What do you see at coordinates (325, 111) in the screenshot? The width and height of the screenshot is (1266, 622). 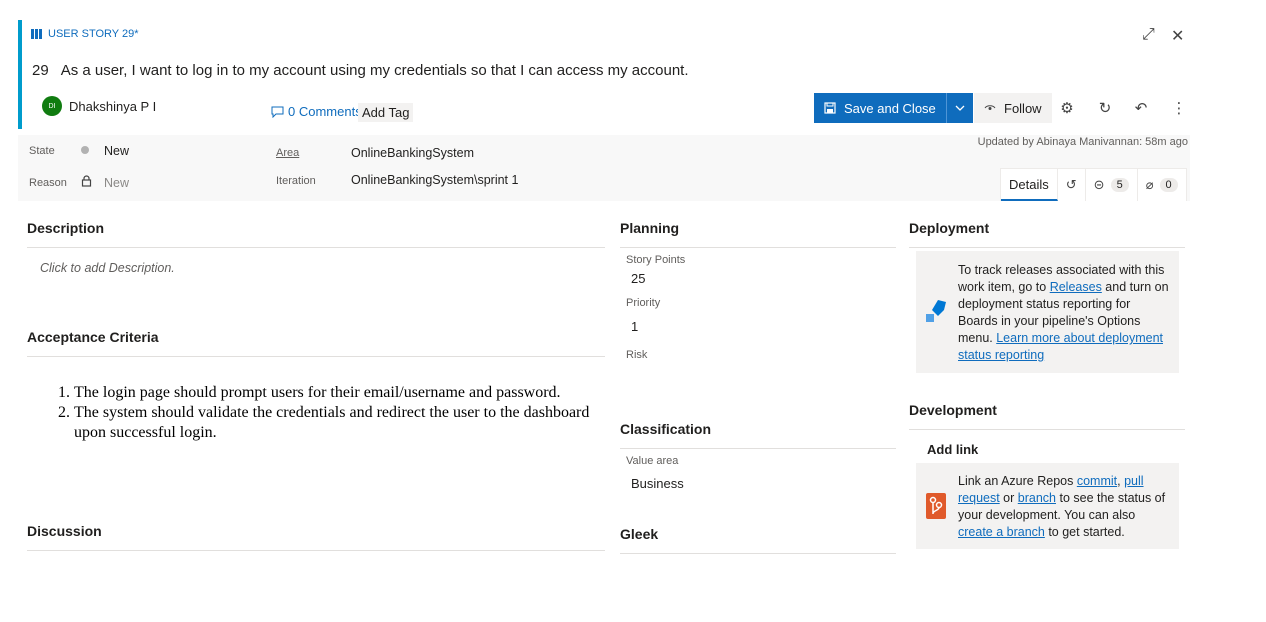 I see `comments-label: 0 Comments` at bounding box center [325, 111].